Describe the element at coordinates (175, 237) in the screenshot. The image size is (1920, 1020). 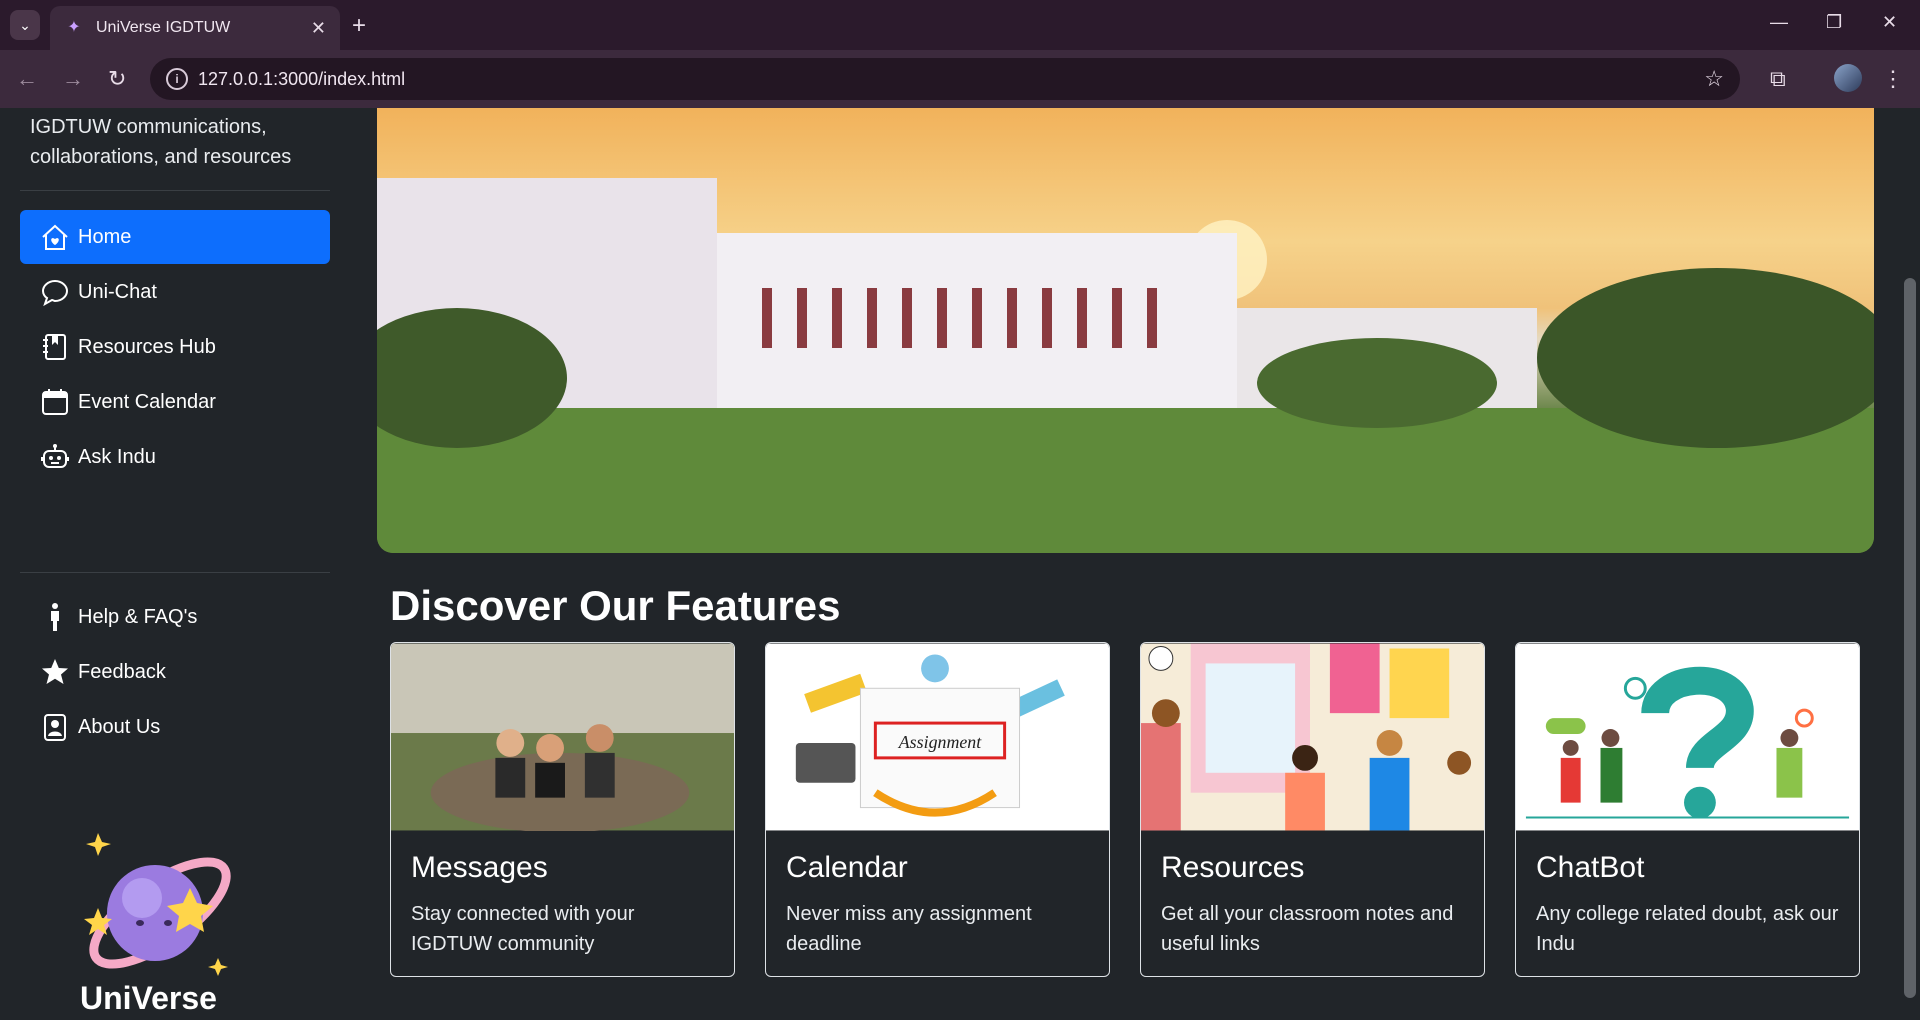
I see `sidebar-item-home: Home` at that location.